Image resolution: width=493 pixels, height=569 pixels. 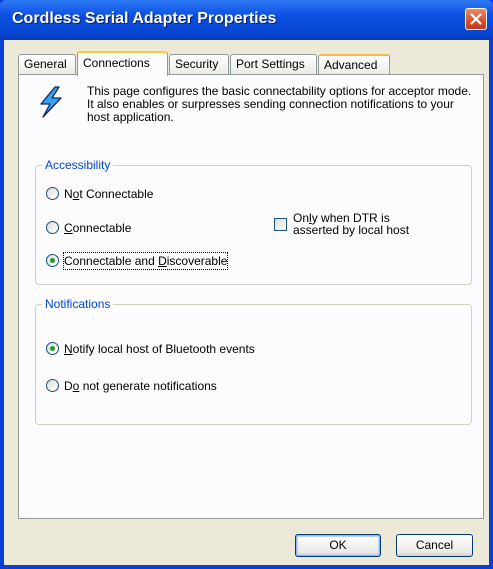 What do you see at coordinates (122, 63) in the screenshot?
I see `tab-connections: Connections` at bounding box center [122, 63].